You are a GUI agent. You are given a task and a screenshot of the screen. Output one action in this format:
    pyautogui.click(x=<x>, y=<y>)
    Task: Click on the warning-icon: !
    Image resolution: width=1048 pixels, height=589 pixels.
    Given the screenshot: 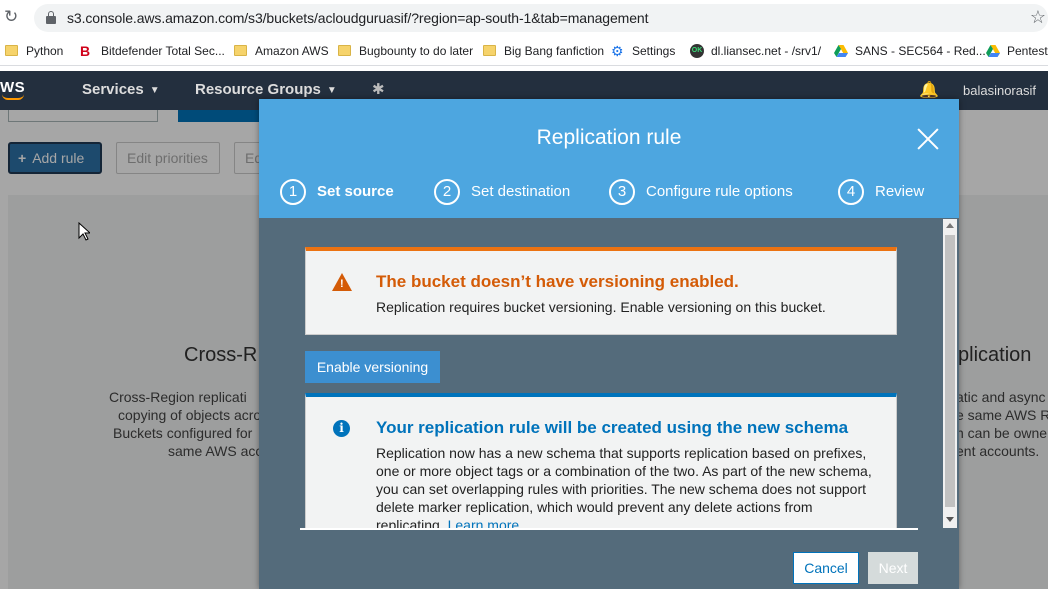 What is the action you would take?
    pyautogui.click(x=342, y=282)
    